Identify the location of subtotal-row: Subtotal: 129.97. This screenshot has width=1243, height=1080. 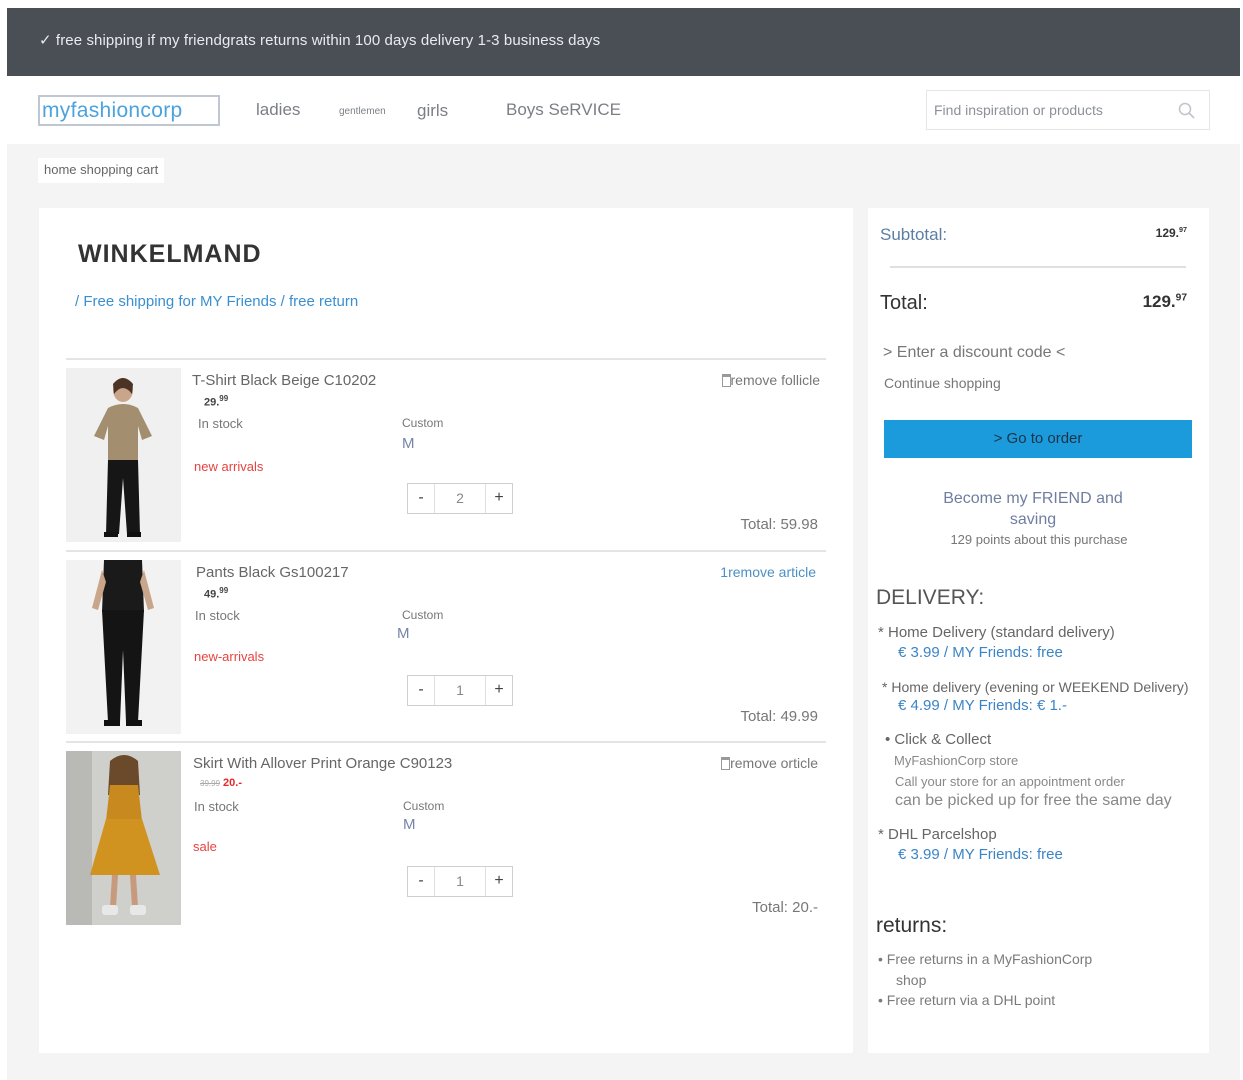
(1033, 235).